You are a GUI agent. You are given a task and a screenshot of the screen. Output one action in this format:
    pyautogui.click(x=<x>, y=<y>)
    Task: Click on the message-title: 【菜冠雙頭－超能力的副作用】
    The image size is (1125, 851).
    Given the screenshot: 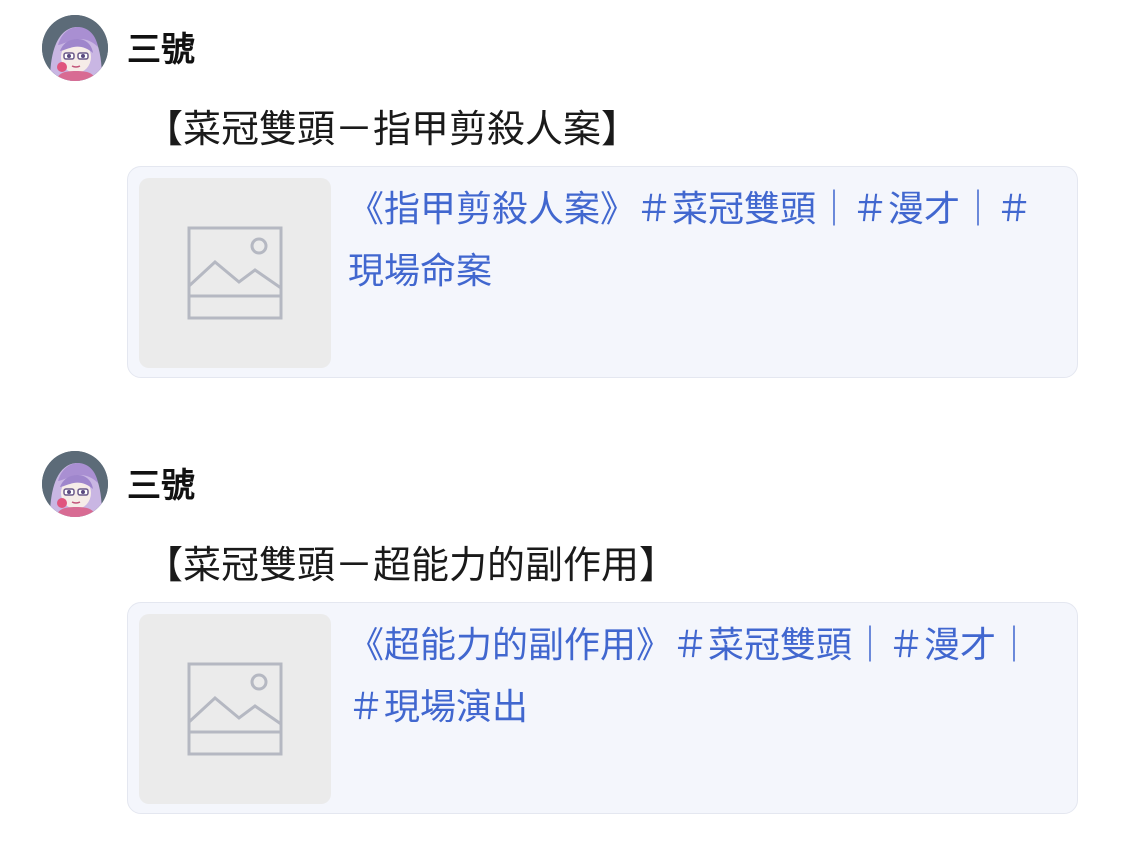 What is the action you would take?
    pyautogui.click(x=411, y=565)
    